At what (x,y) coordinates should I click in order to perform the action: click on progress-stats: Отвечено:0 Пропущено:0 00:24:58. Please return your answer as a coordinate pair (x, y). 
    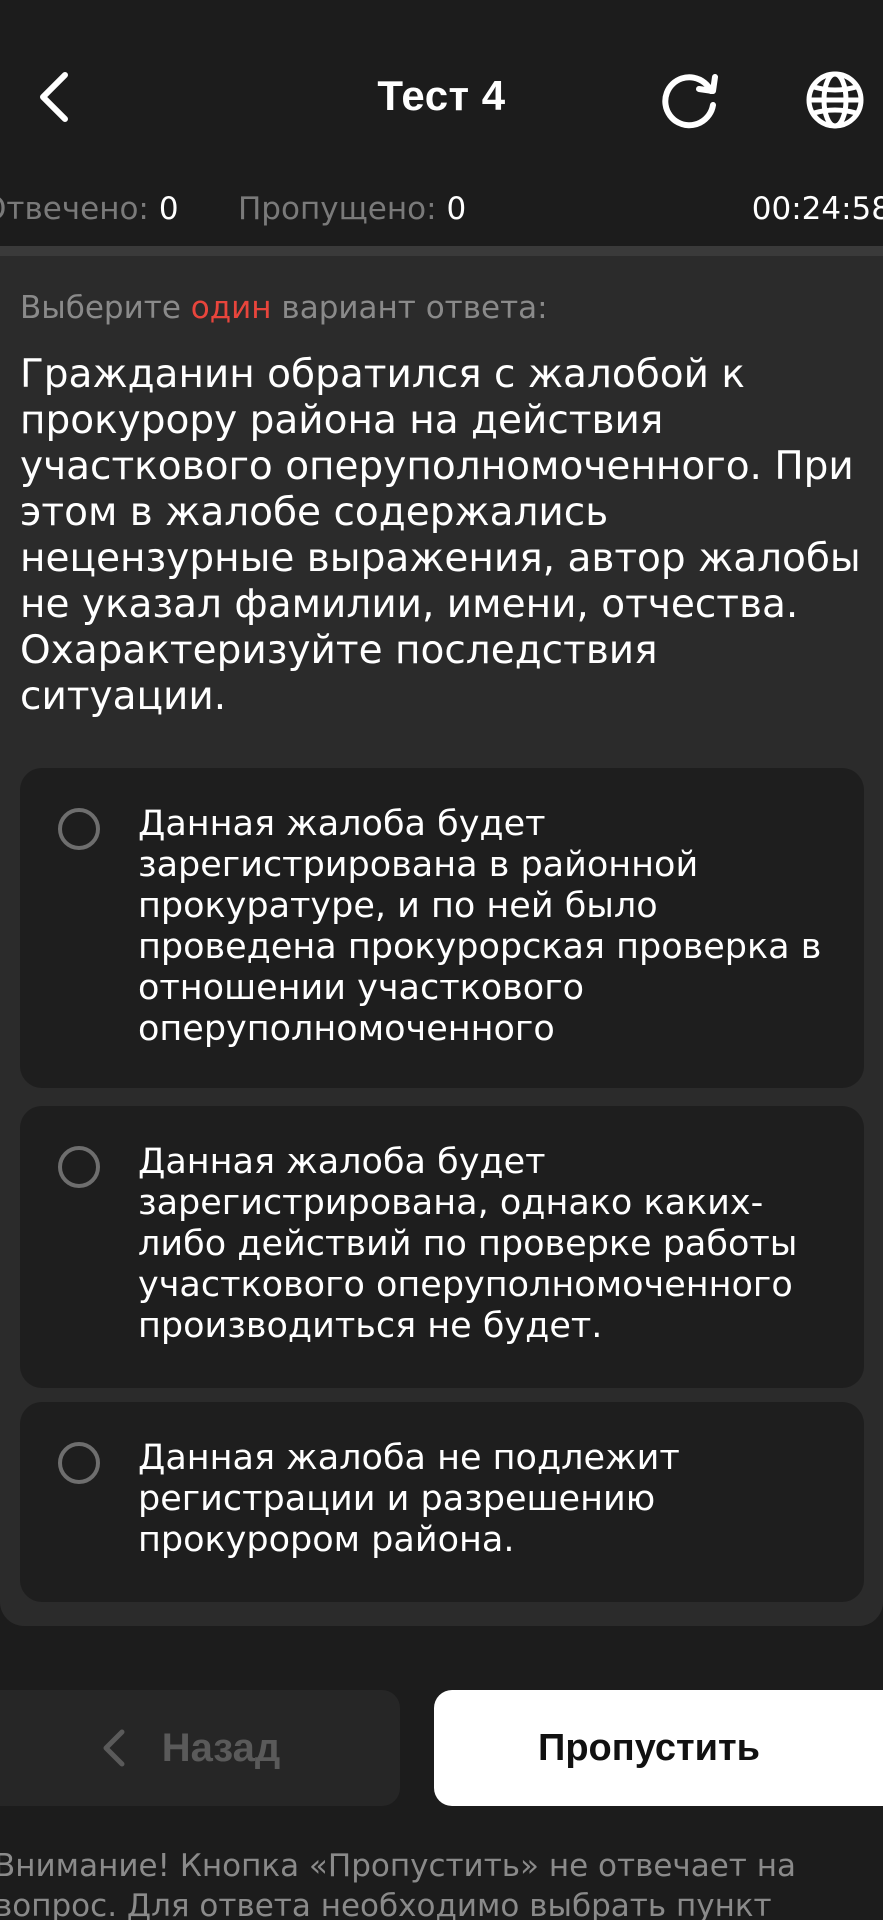
    Looking at the image, I should click on (441, 211).